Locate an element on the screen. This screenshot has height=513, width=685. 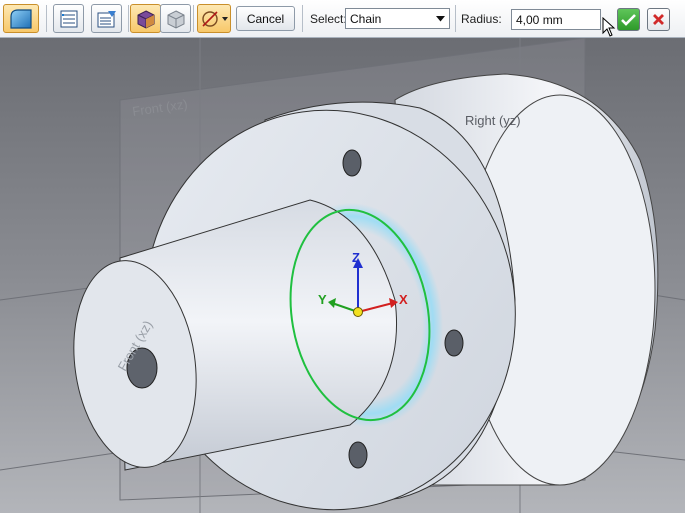
checkmark-icon is located at coordinates (628, 20).